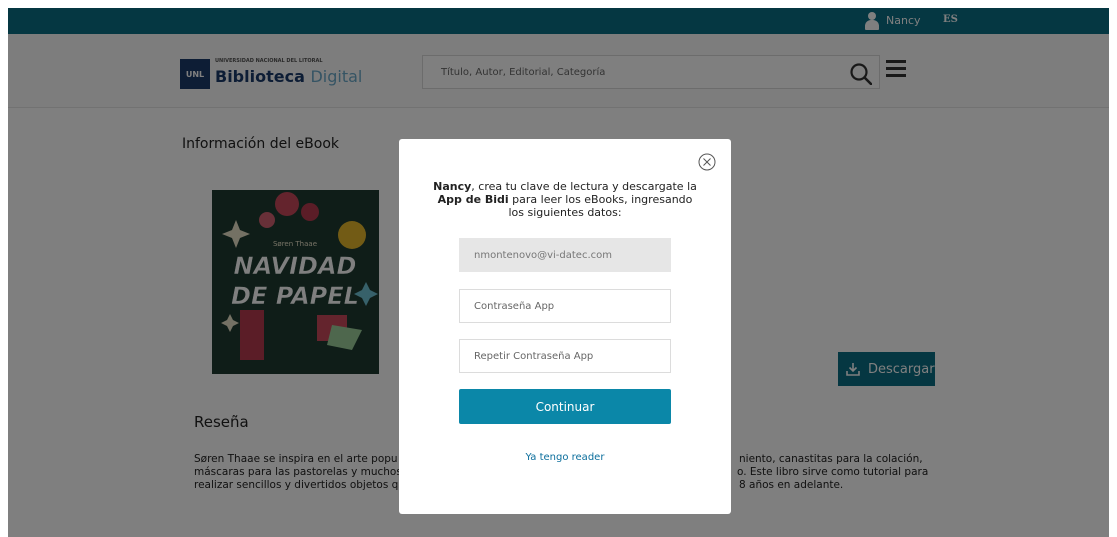 The width and height of the screenshot is (1117, 537). I want to click on continue-button: Continuar, so click(565, 406).